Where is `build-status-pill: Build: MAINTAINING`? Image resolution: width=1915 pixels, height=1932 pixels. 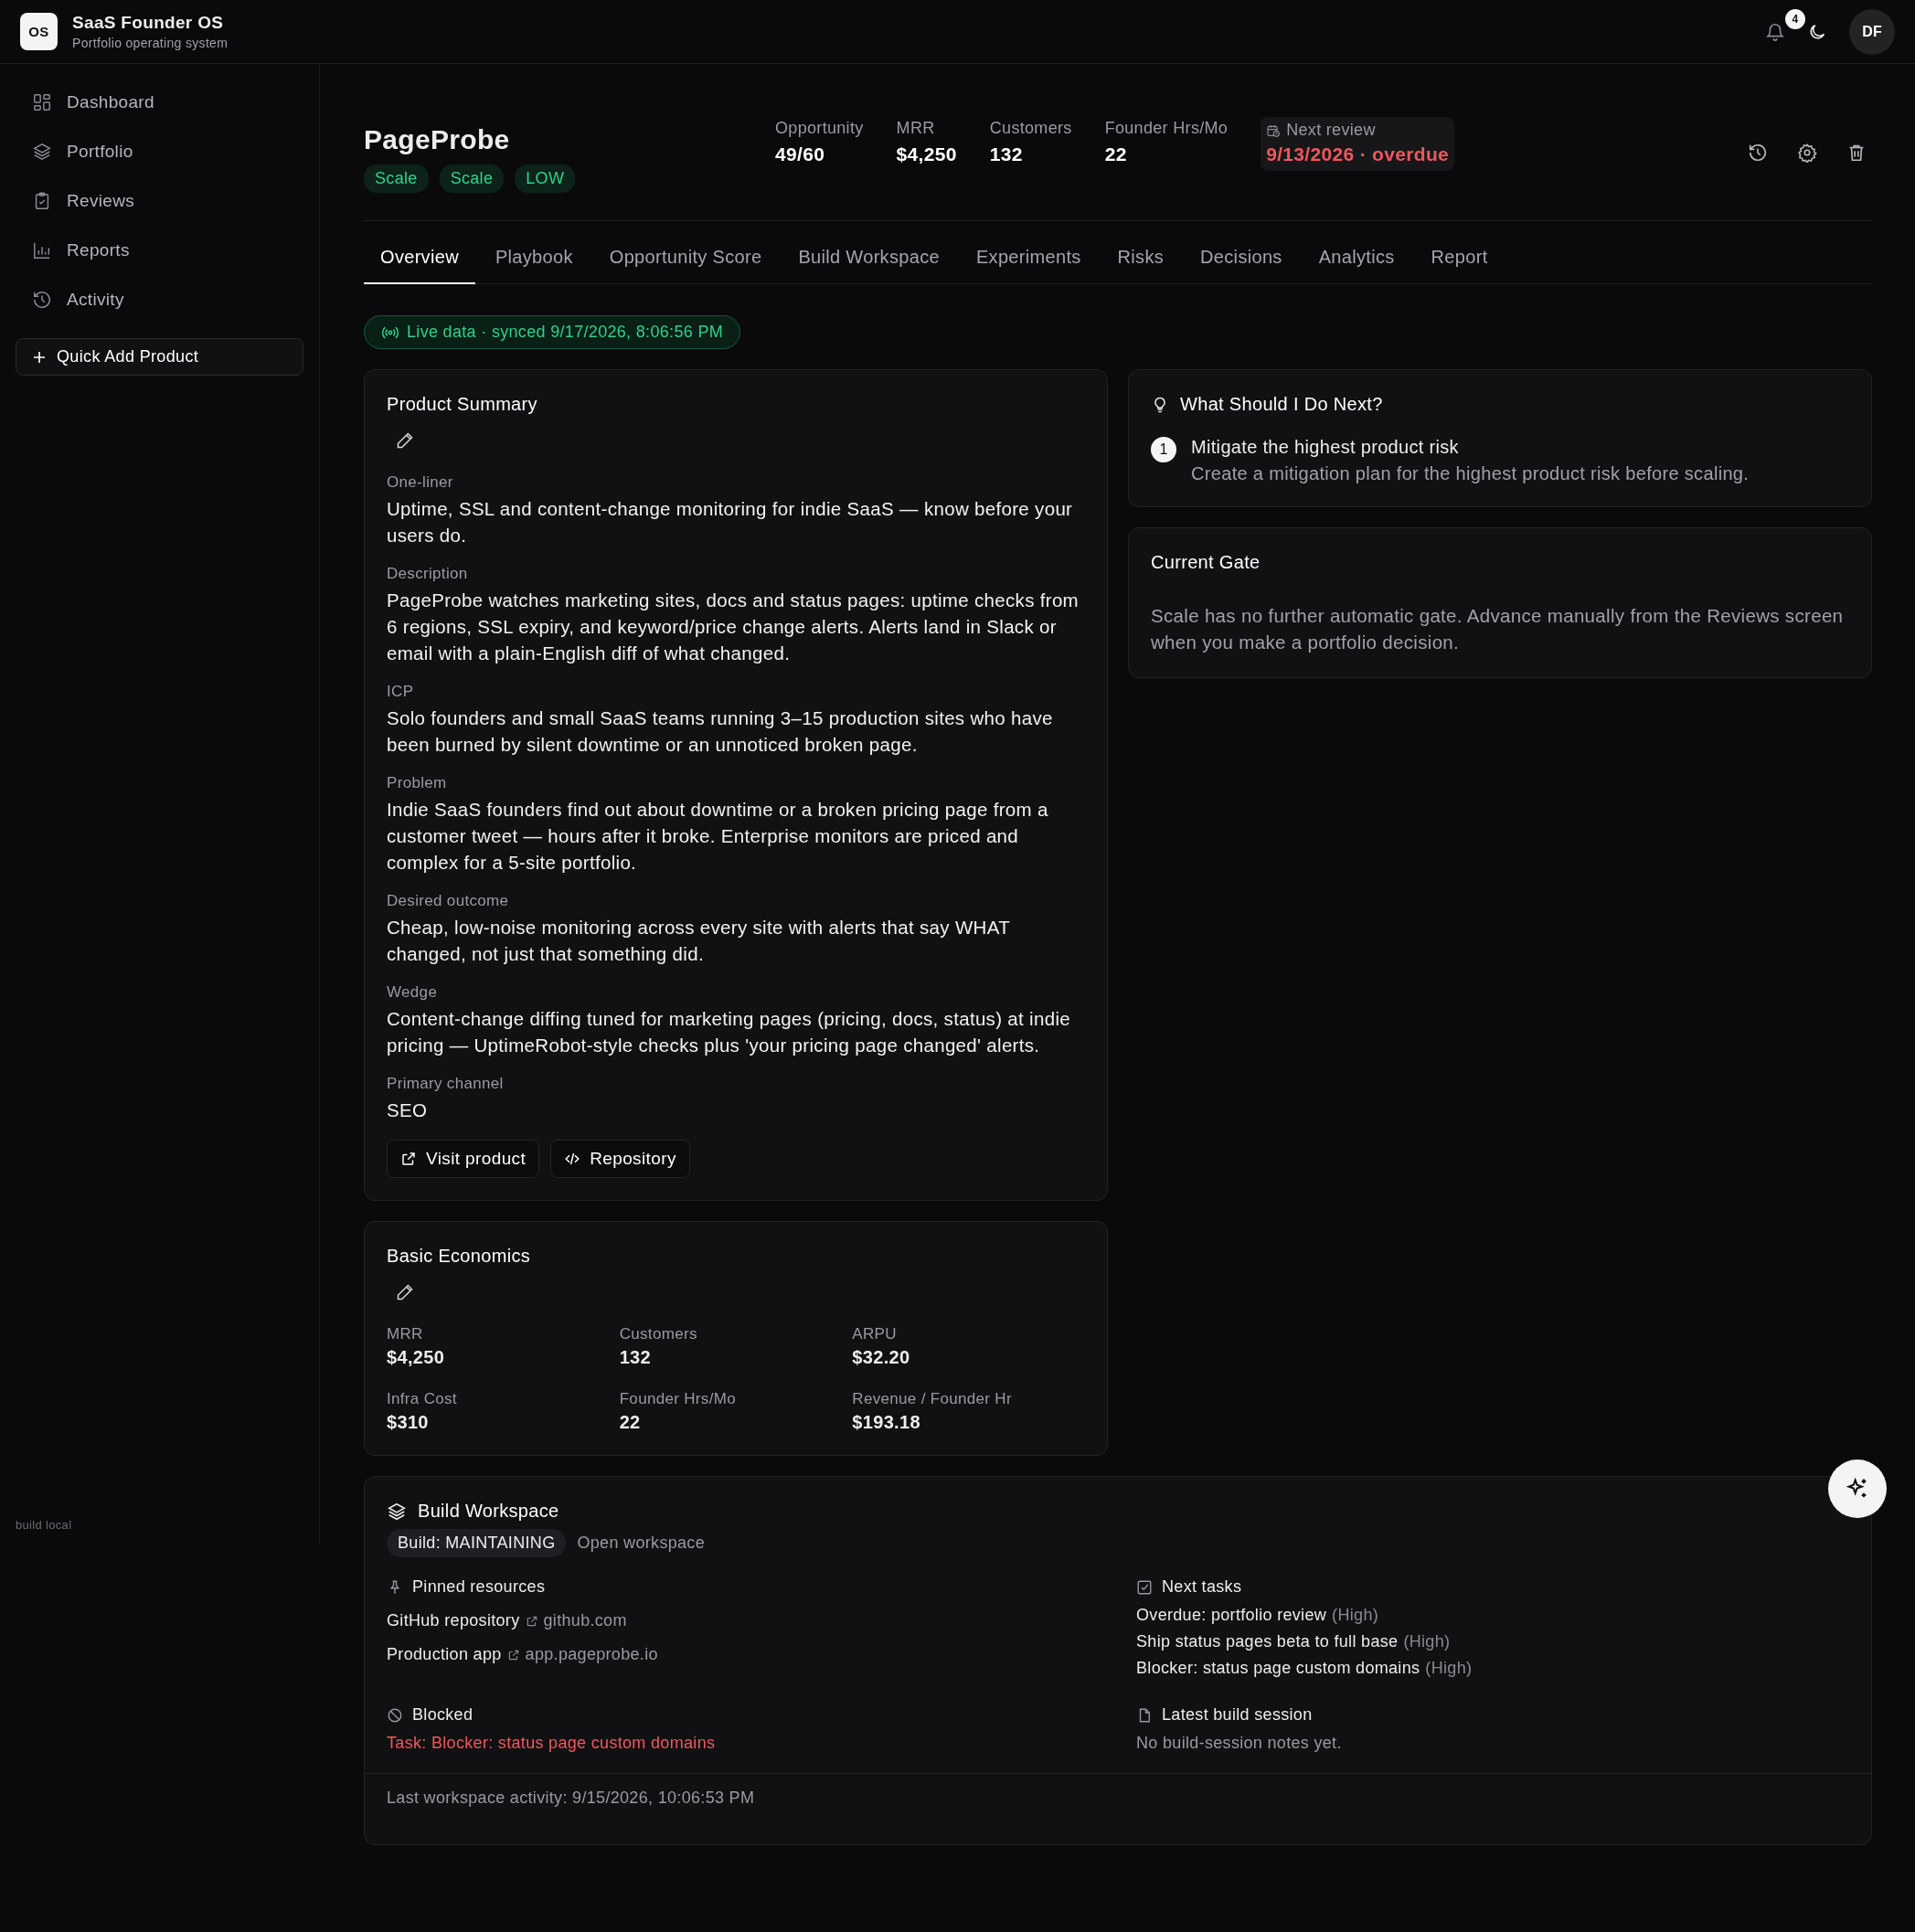
build-status-pill: Build: MAINTAINING is located at coordinates (477, 1543).